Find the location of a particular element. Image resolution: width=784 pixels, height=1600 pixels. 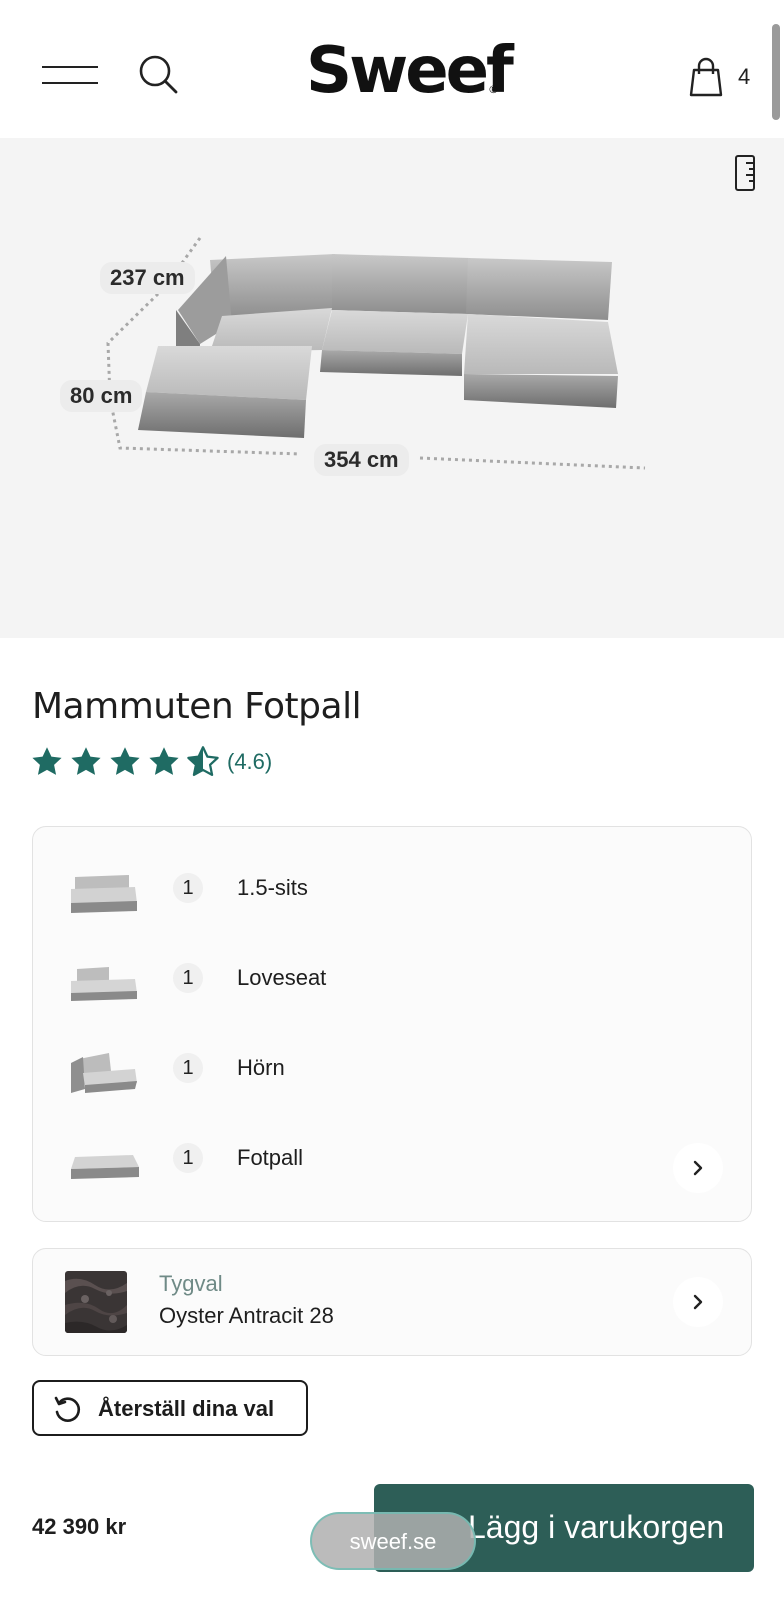

module-loveseat-thumbnail is located at coordinates (104, 984).